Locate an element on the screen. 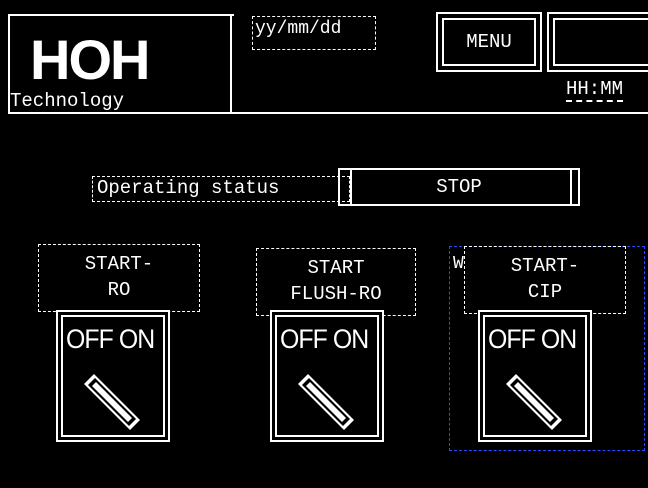 Image resolution: width=648 pixels, height=488 pixels. company-logo: HOH Technology is located at coordinates (117, 61).